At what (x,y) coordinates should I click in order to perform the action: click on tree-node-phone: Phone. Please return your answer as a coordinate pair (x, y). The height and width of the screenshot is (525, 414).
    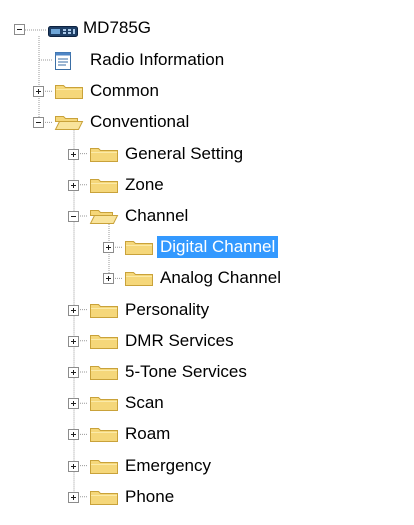
    Looking at the image, I should click on (207, 497).